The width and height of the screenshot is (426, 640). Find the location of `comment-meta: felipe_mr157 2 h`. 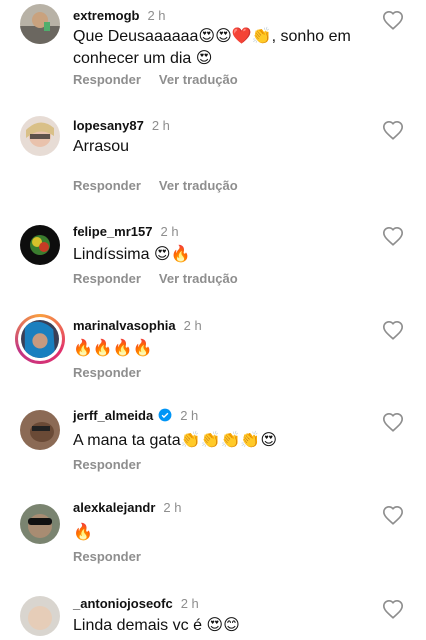

comment-meta: felipe_mr157 2 h is located at coordinates (126, 231).